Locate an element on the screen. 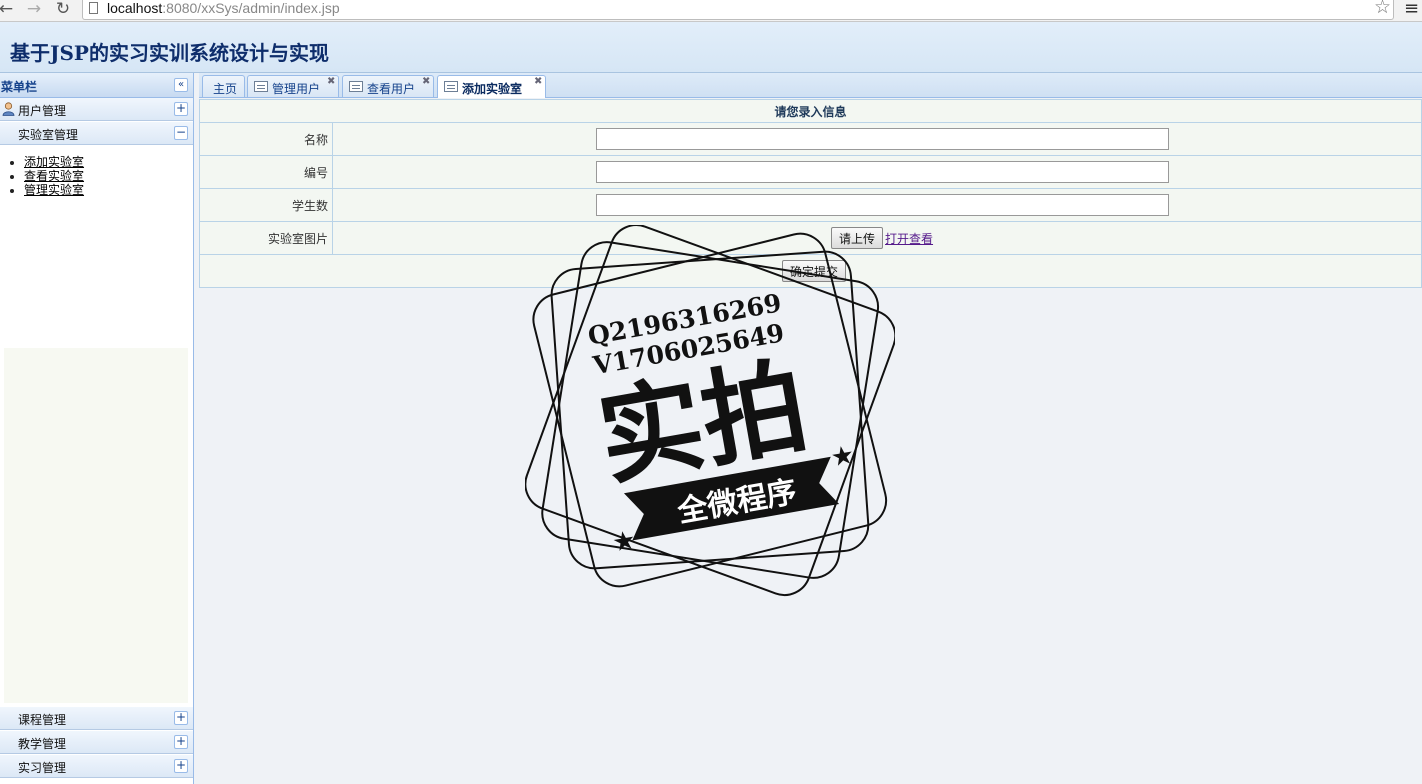  collapse-icon: − is located at coordinates (181, 133).